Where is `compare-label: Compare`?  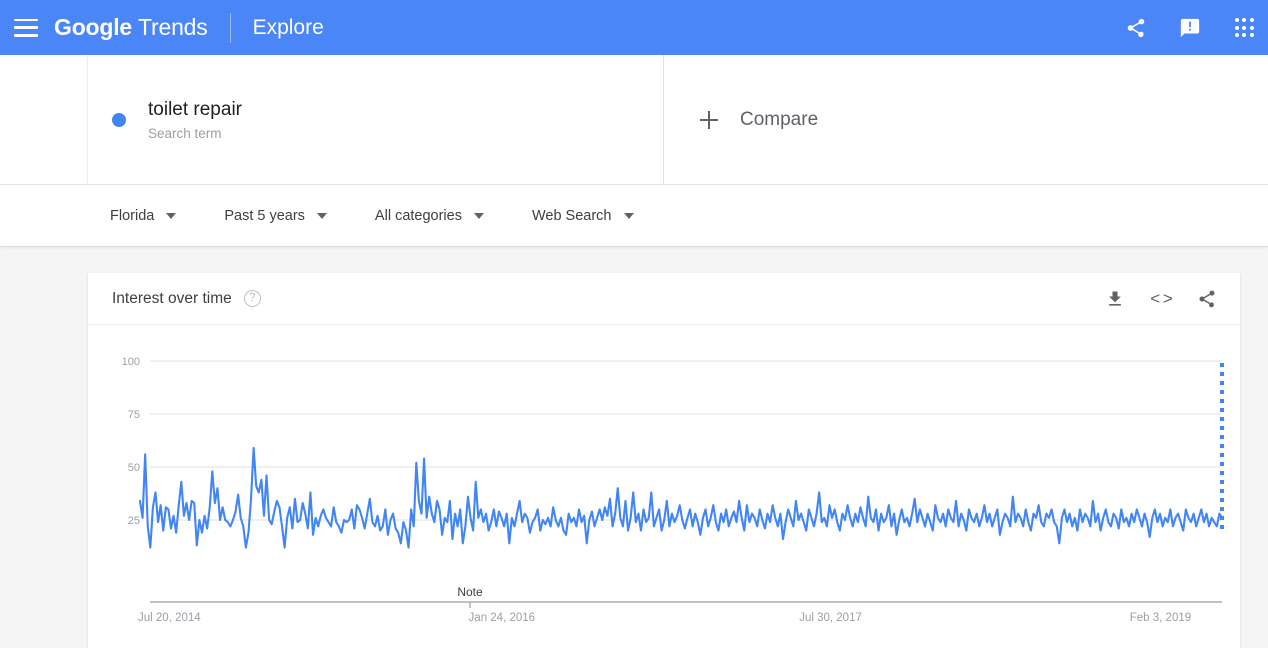 compare-label: Compare is located at coordinates (779, 119).